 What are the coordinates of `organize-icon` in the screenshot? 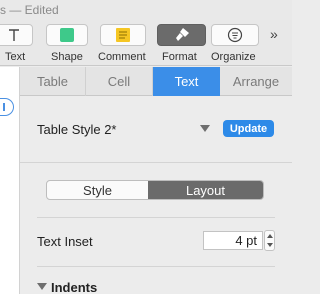 It's located at (235, 35).